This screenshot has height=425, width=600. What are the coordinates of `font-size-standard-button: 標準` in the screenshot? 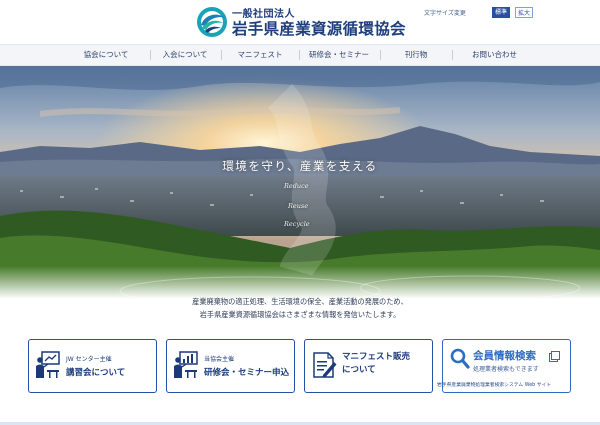 It's located at (501, 12).